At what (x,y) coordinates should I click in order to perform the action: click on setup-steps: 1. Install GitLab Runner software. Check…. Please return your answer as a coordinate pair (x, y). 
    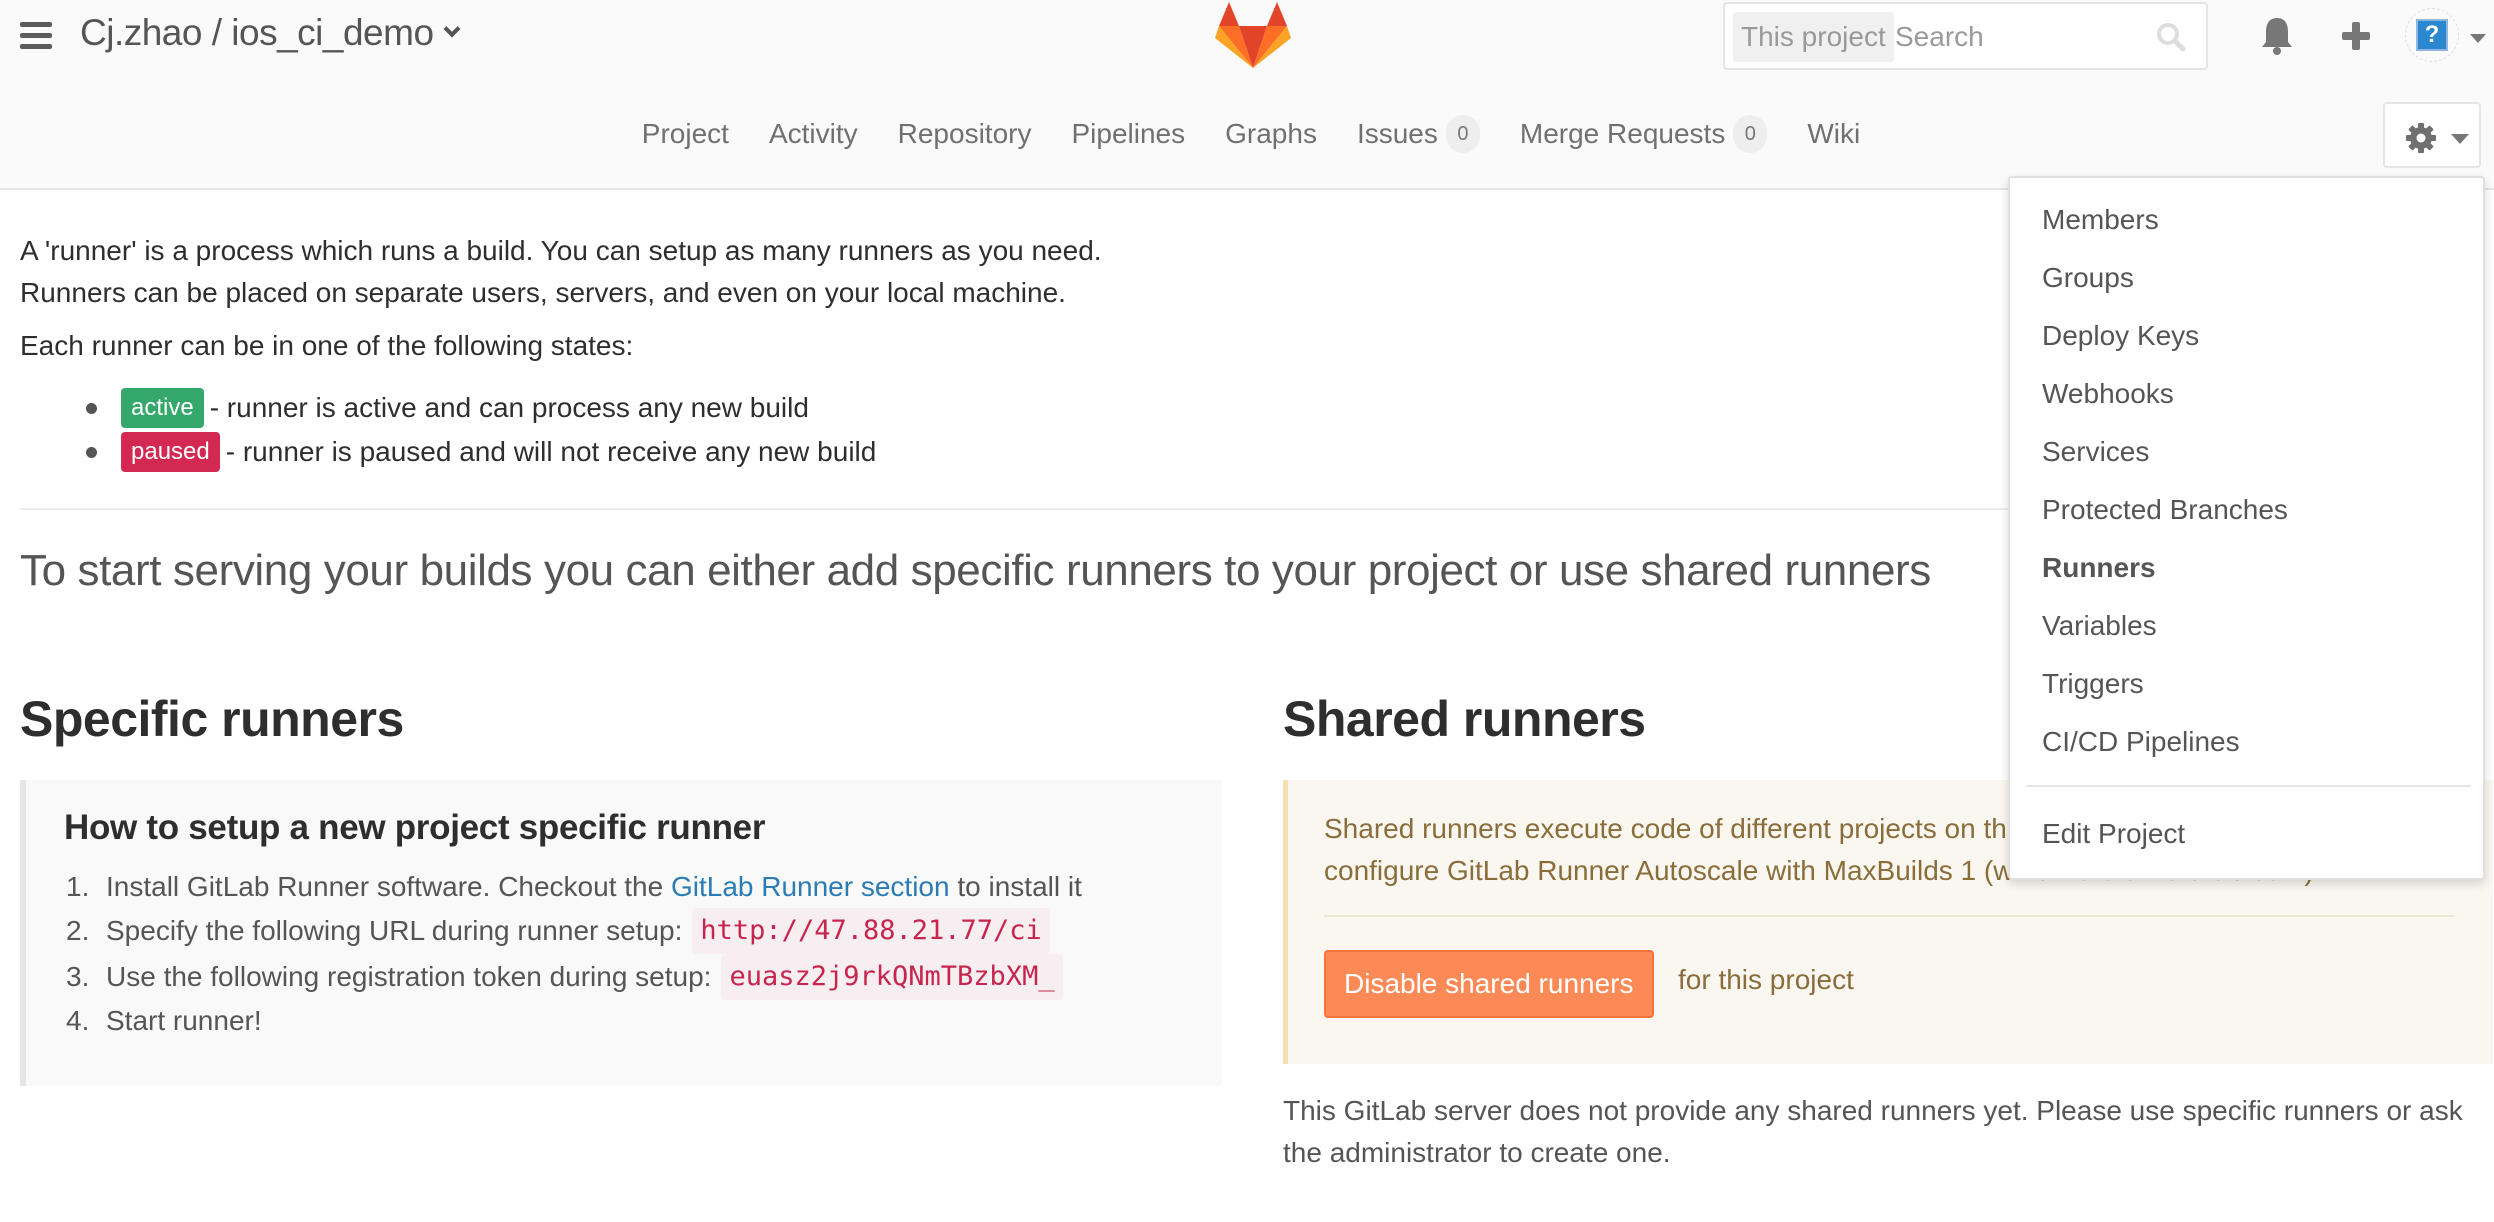
    Looking at the image, I should click on (574, 954).